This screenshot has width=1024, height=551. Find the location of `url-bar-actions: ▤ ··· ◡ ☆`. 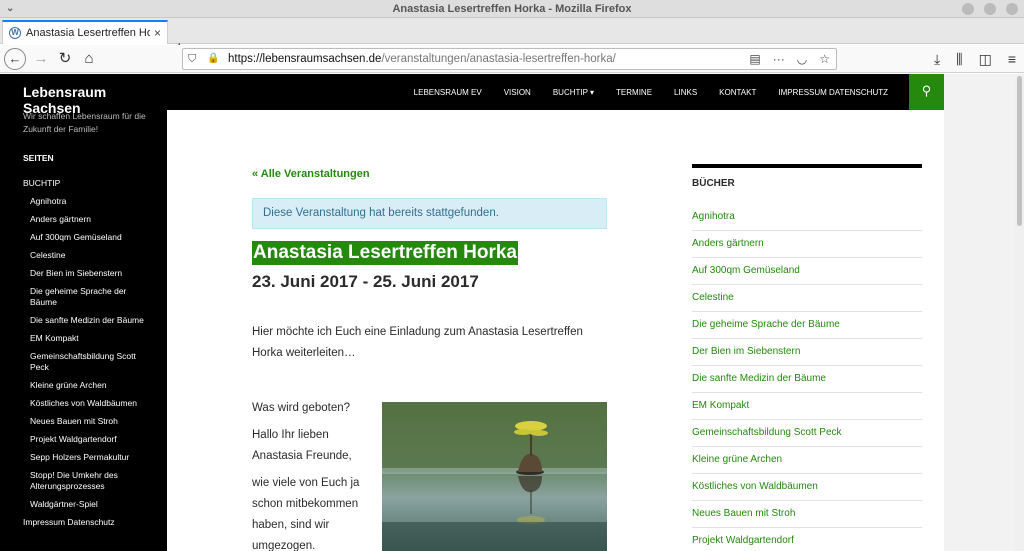

url-bar-actions: ▤ ··· ◡ ☆ is located at coordinates (789, 59).